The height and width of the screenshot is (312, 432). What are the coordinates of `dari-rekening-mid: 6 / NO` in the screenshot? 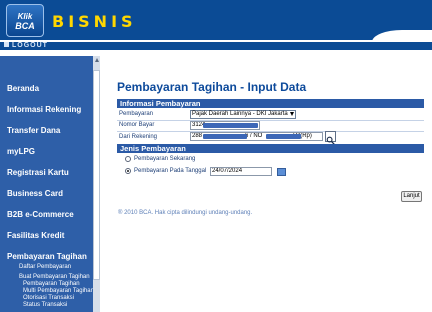 It's located at (254, 136).